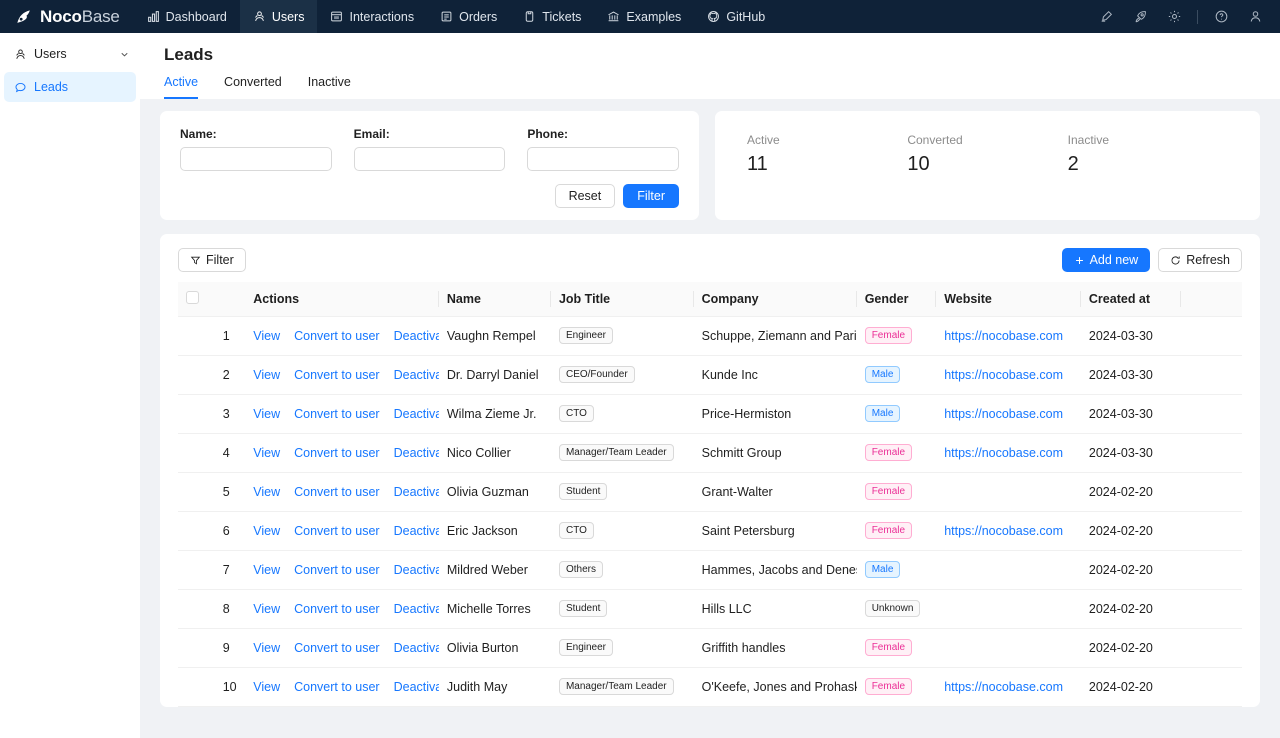  I want to click on select-all-checkbox, so click(192, 298).